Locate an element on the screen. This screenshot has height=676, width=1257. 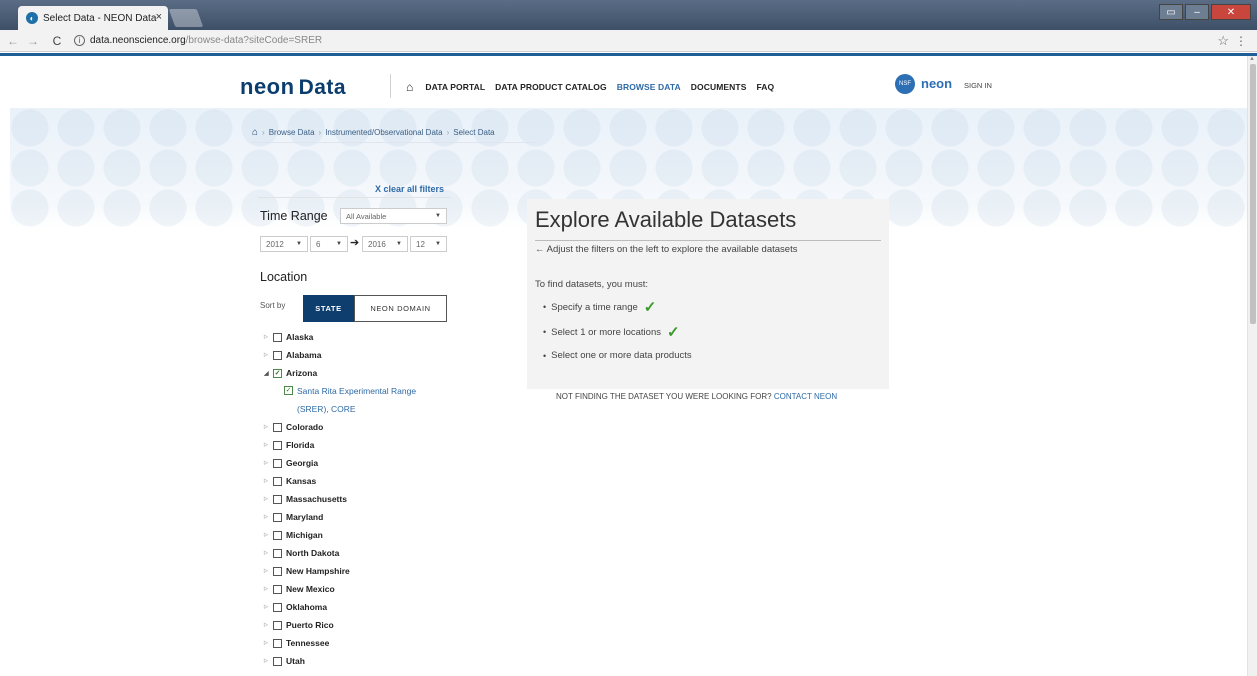
start-month-select: 6 ▼ is located at coordinates (329, 244).